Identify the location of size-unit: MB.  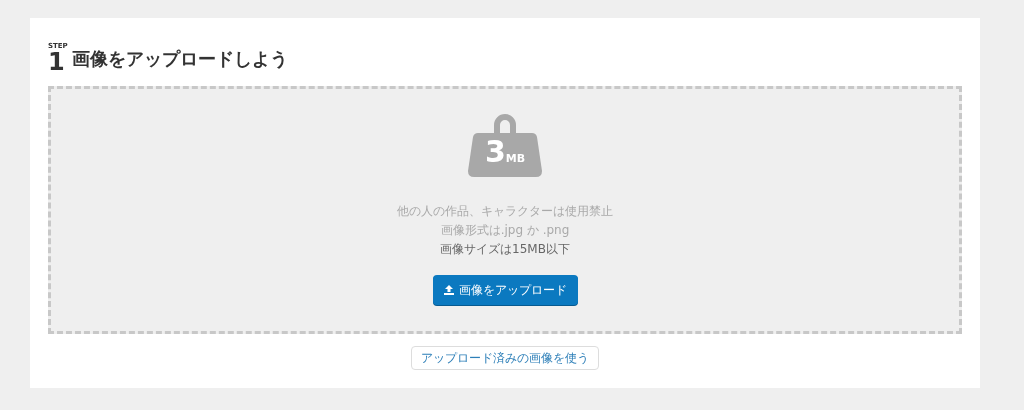
(515, 158).